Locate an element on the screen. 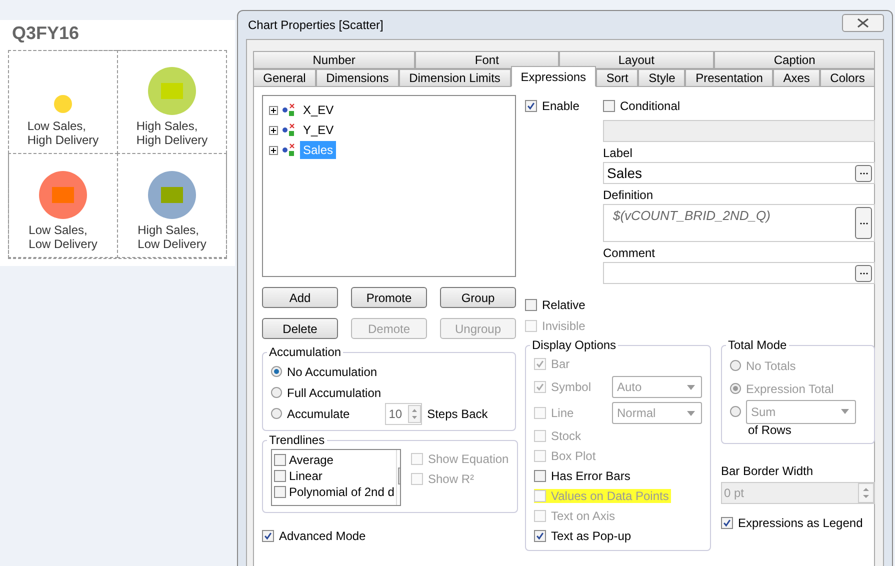  definition-field: $(vCOUNT_BRID_2ND_Q) is located at coordinates (739, 223).